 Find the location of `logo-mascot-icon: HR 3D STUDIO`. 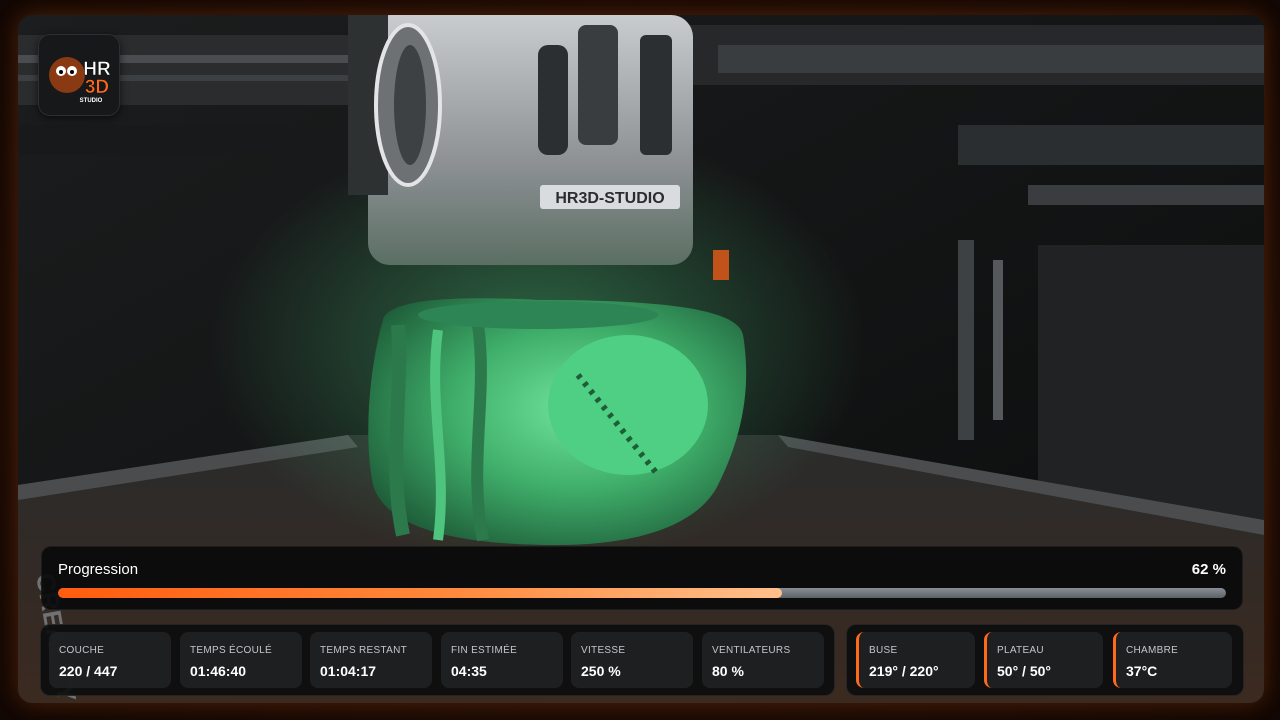

logo-mascot-icon: HR 3D STUDIO is located at coordinates (80, 80).